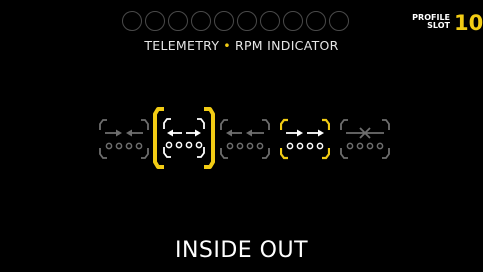  What do you see at coordinates (184, 138) in the screenshot?
I see `option-diverge` at bounding box center [184, 138].